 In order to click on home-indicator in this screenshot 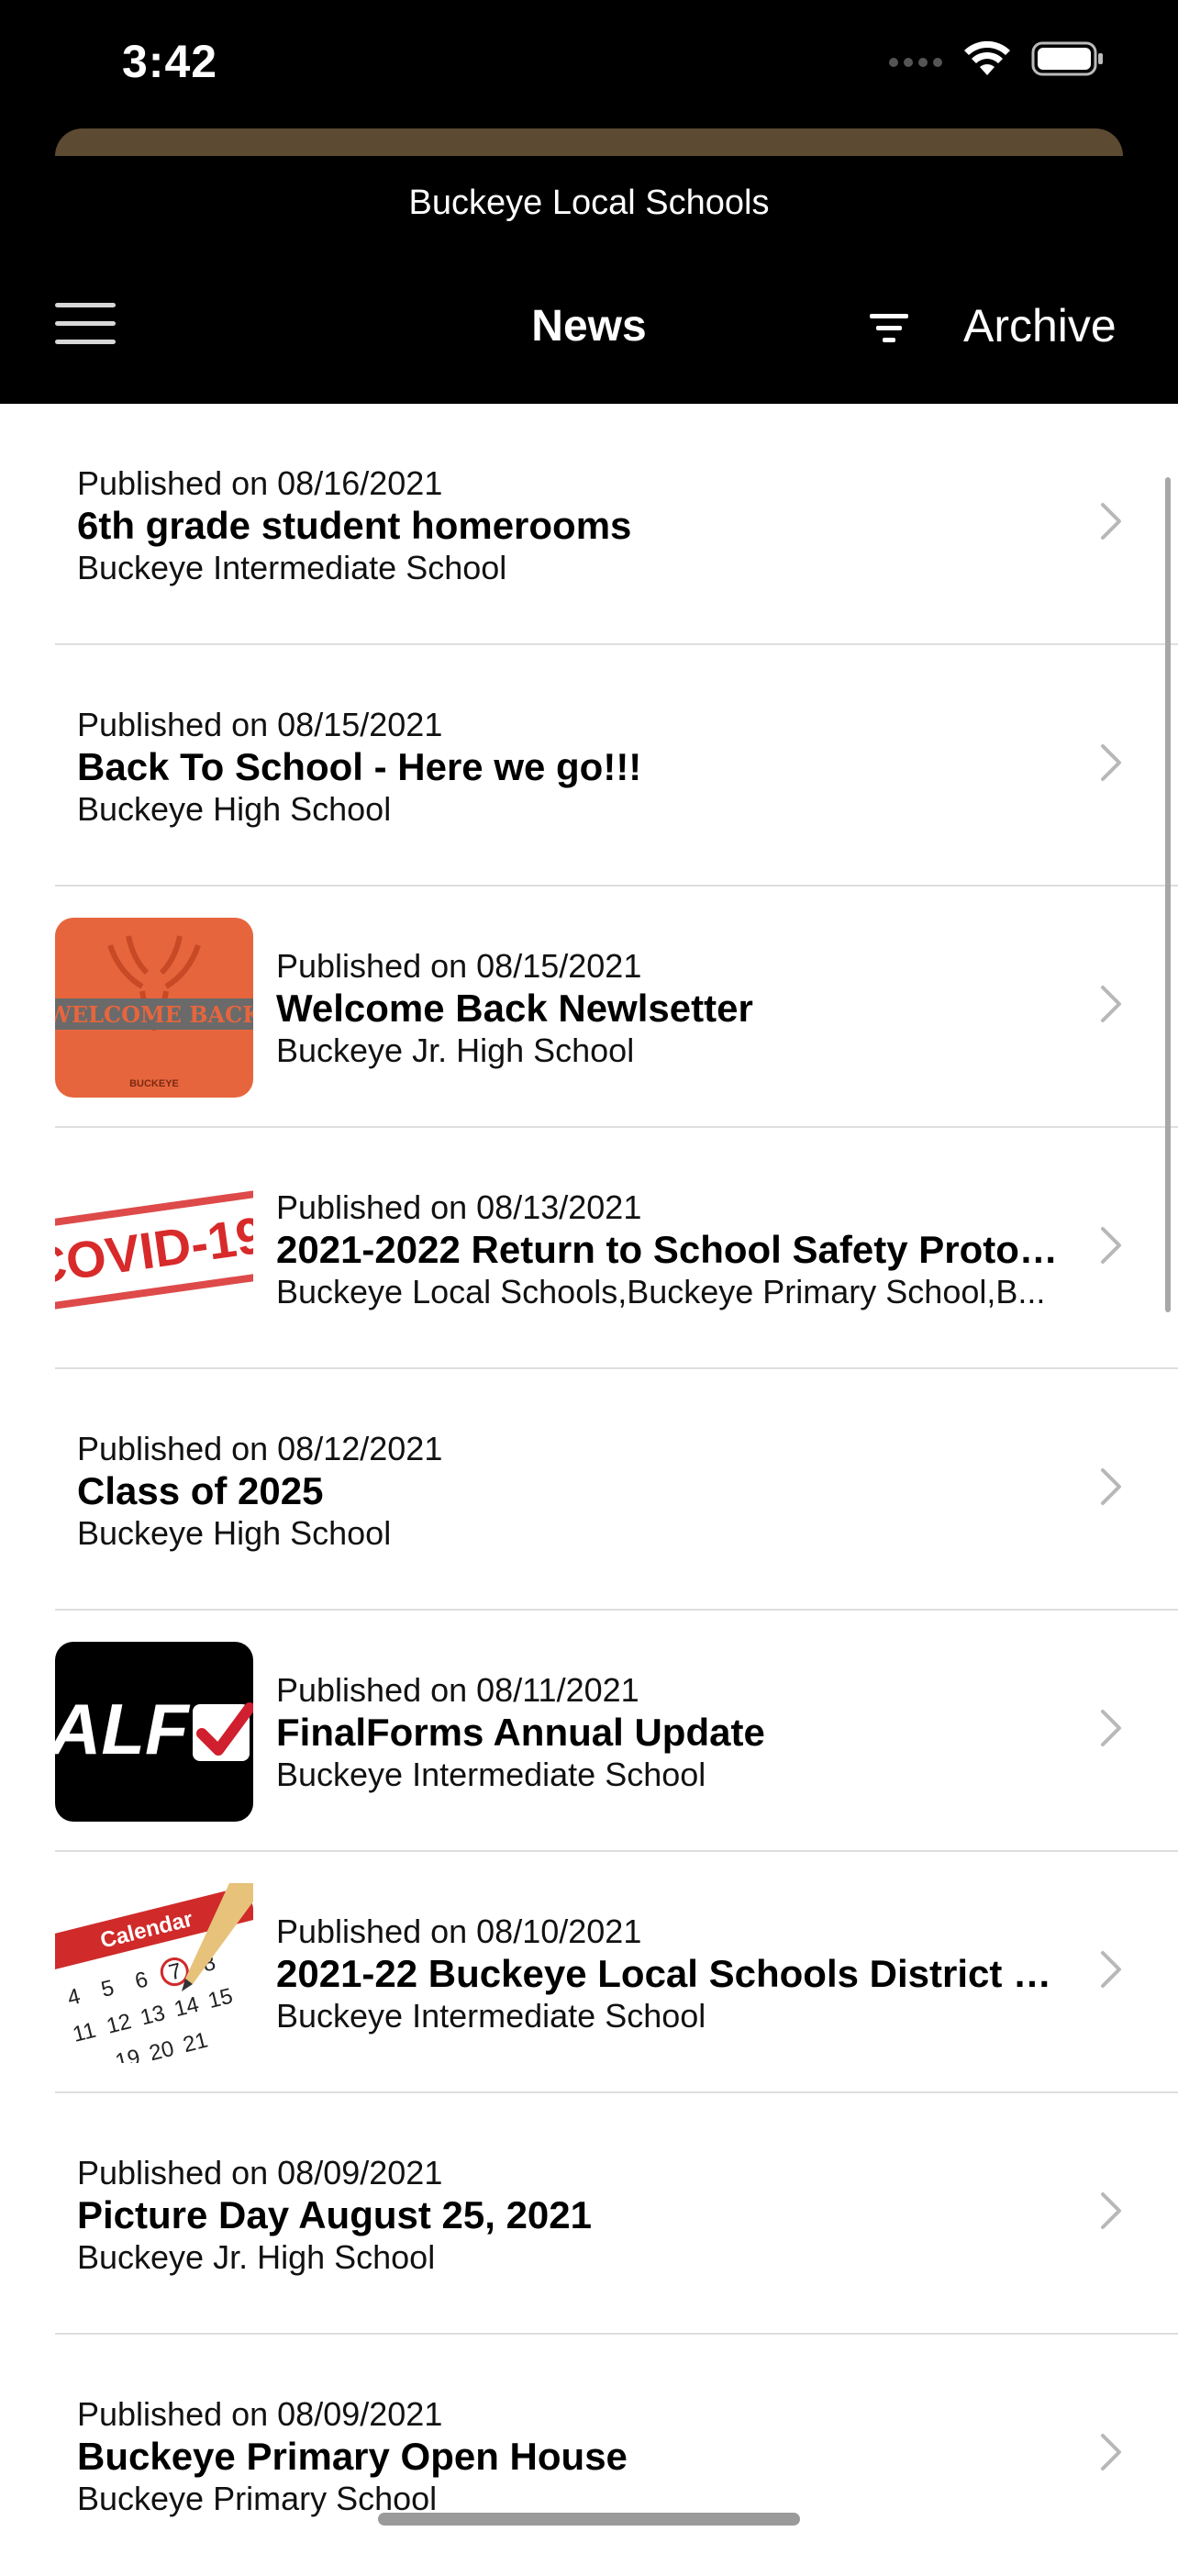, I will do `click(589, 2519)`.